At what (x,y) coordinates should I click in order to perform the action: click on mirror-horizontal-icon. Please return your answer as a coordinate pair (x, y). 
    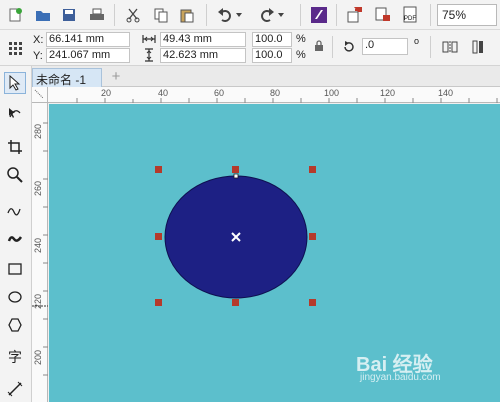
    Looking at the image, I should click on (450, 47).